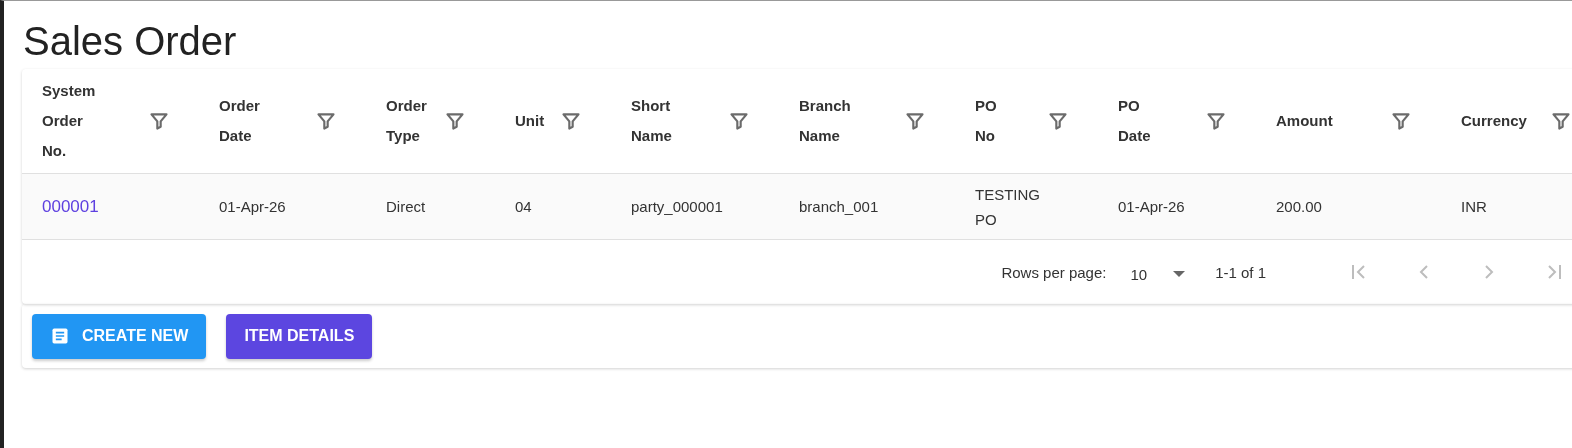  Describe the element at coordinates (1007, 207) in the screenshot. I see `table-cell-text: TESTING PO` at that location.